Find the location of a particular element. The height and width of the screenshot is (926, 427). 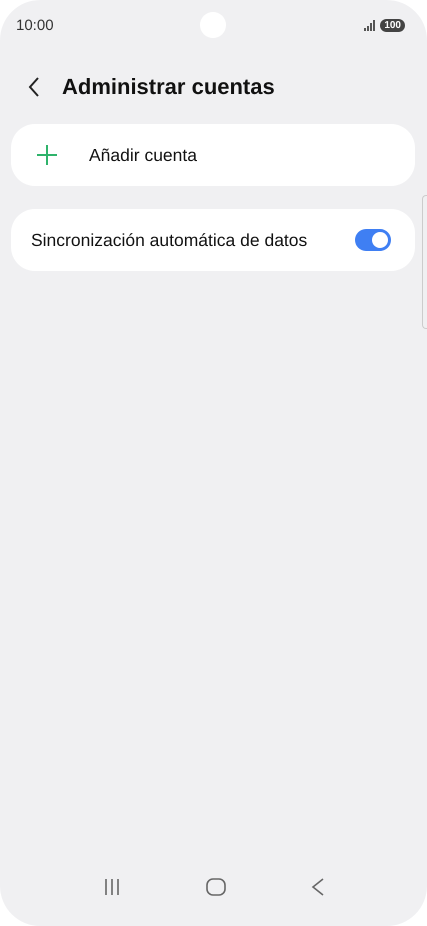

back-nav-button is located at coordinates (317, 887).